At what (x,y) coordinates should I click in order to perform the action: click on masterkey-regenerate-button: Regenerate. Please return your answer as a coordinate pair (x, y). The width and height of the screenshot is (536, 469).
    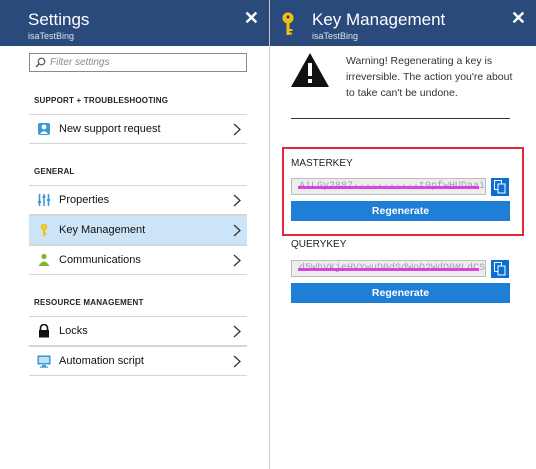
    Looking at the image, I should click on (400, 211).